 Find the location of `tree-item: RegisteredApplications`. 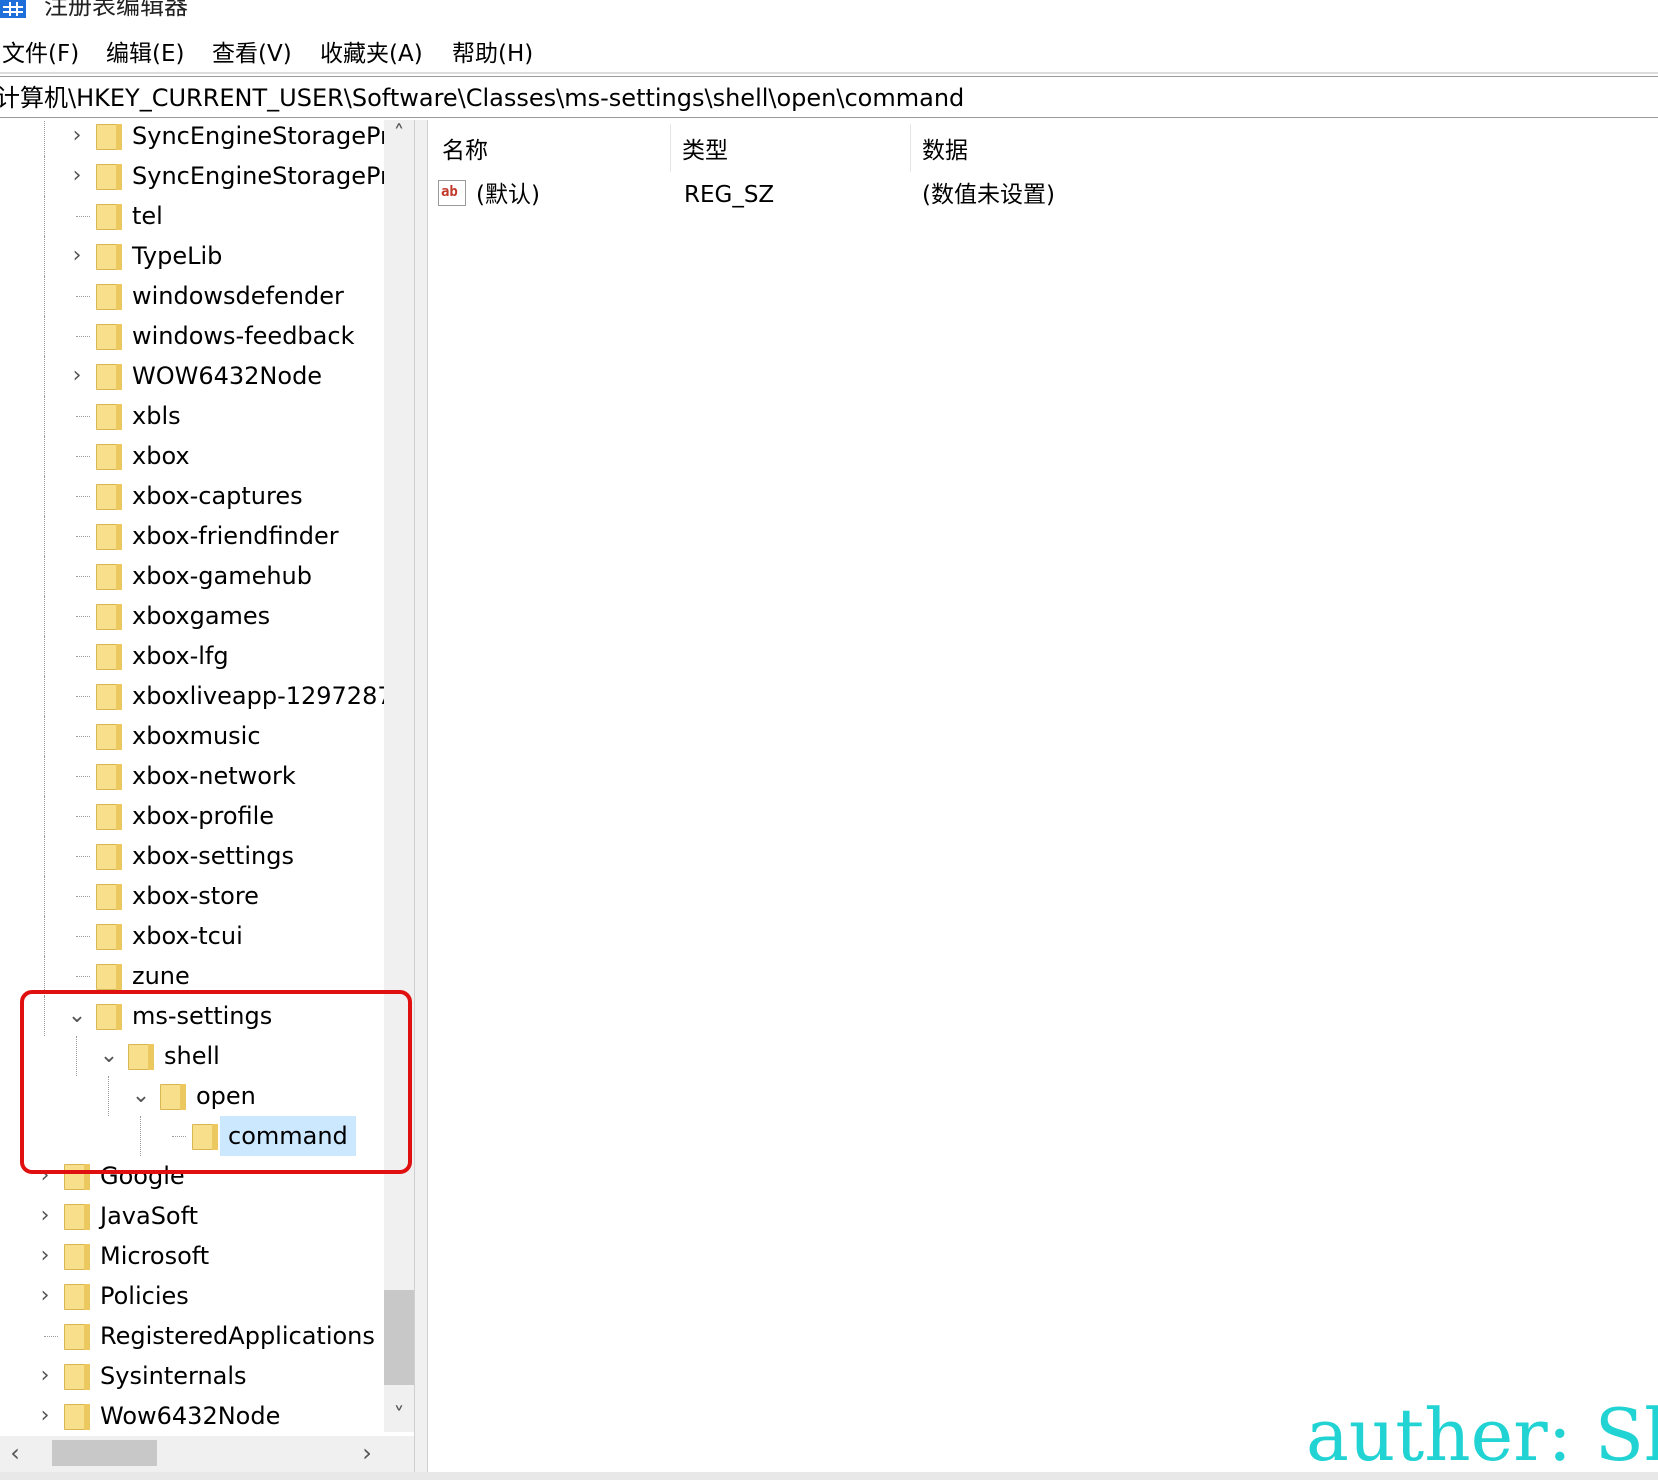

tree-item: RegisteredApplications is located at coordinates (192, 1336).